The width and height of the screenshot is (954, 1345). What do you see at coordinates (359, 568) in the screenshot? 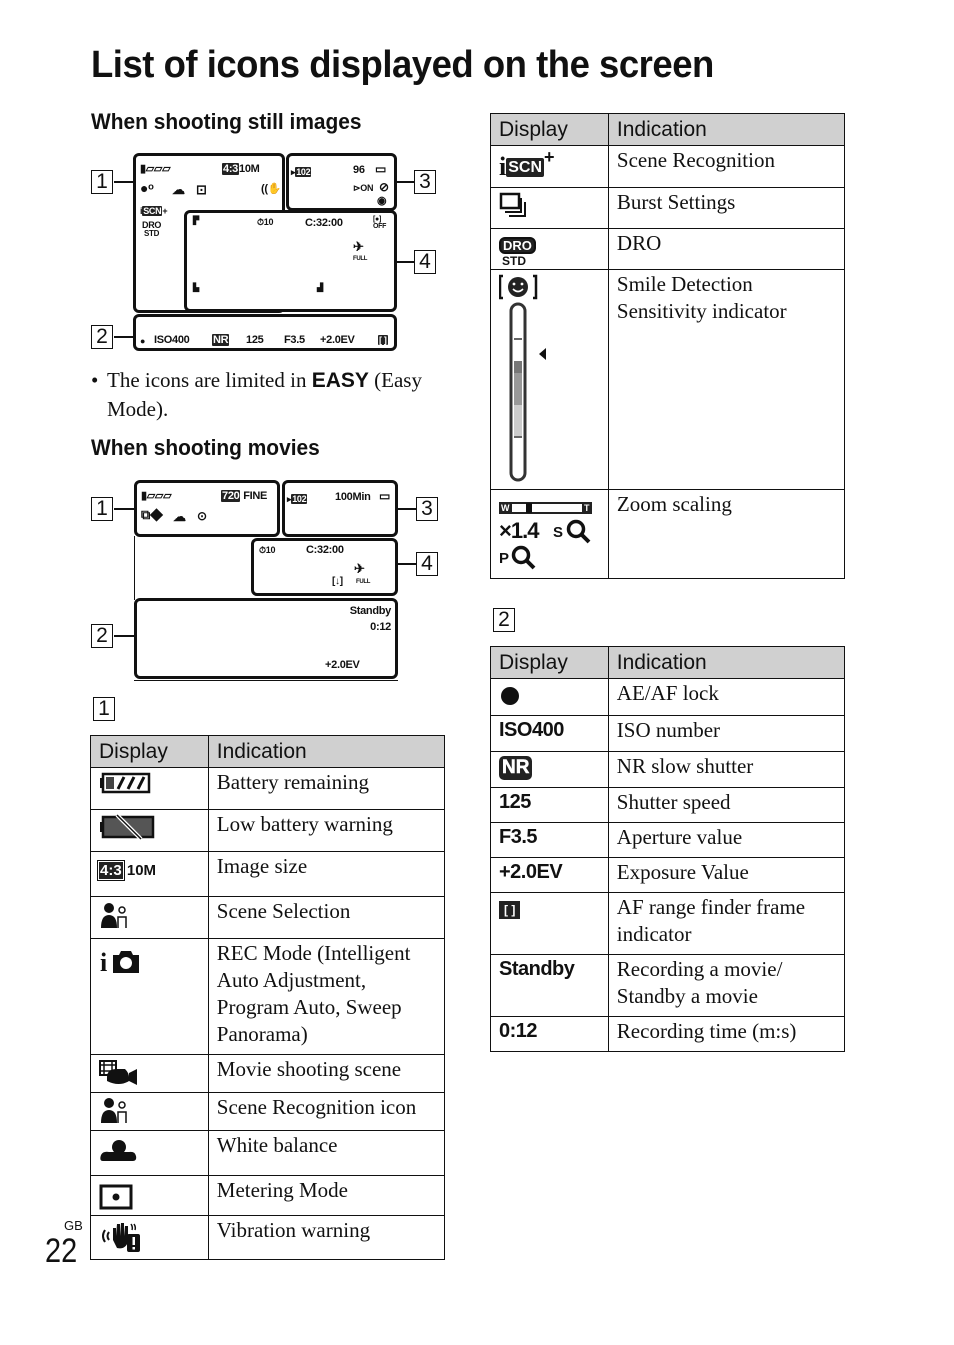
I see `movie-plane-icon: ✈` at bounding box center [359, 568].